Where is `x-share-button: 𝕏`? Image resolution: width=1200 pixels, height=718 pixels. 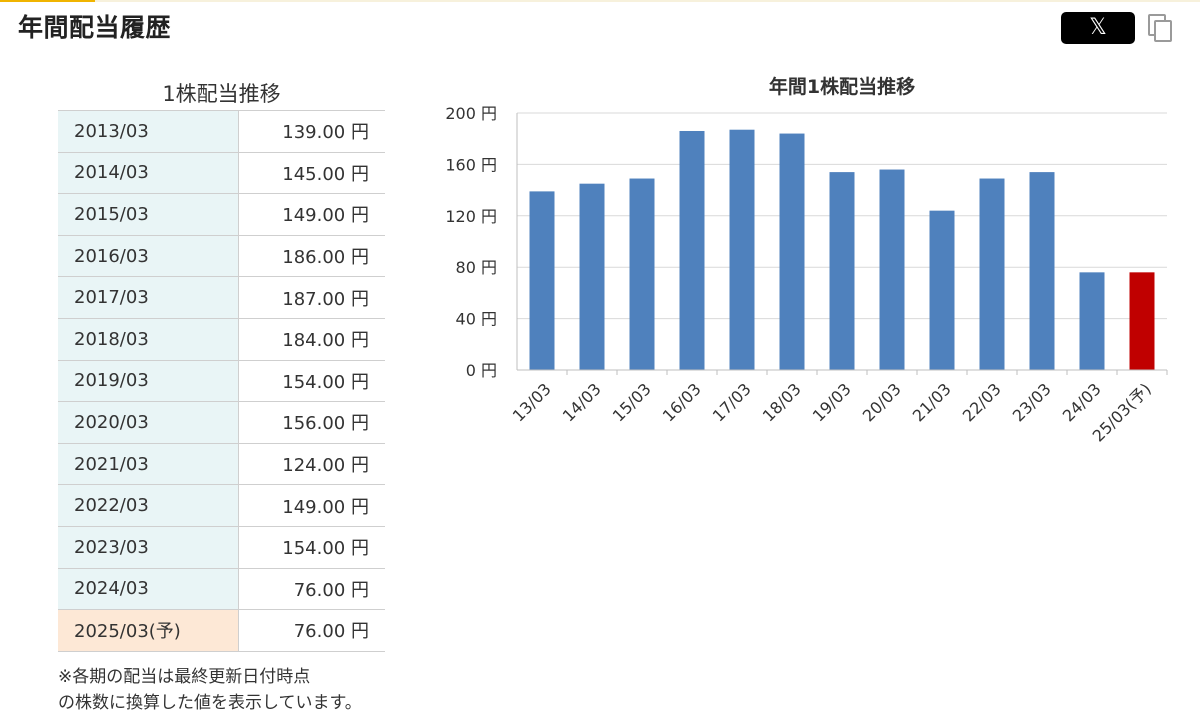 x-share-button: 𝕏 is located at coordinates (1098, 28).